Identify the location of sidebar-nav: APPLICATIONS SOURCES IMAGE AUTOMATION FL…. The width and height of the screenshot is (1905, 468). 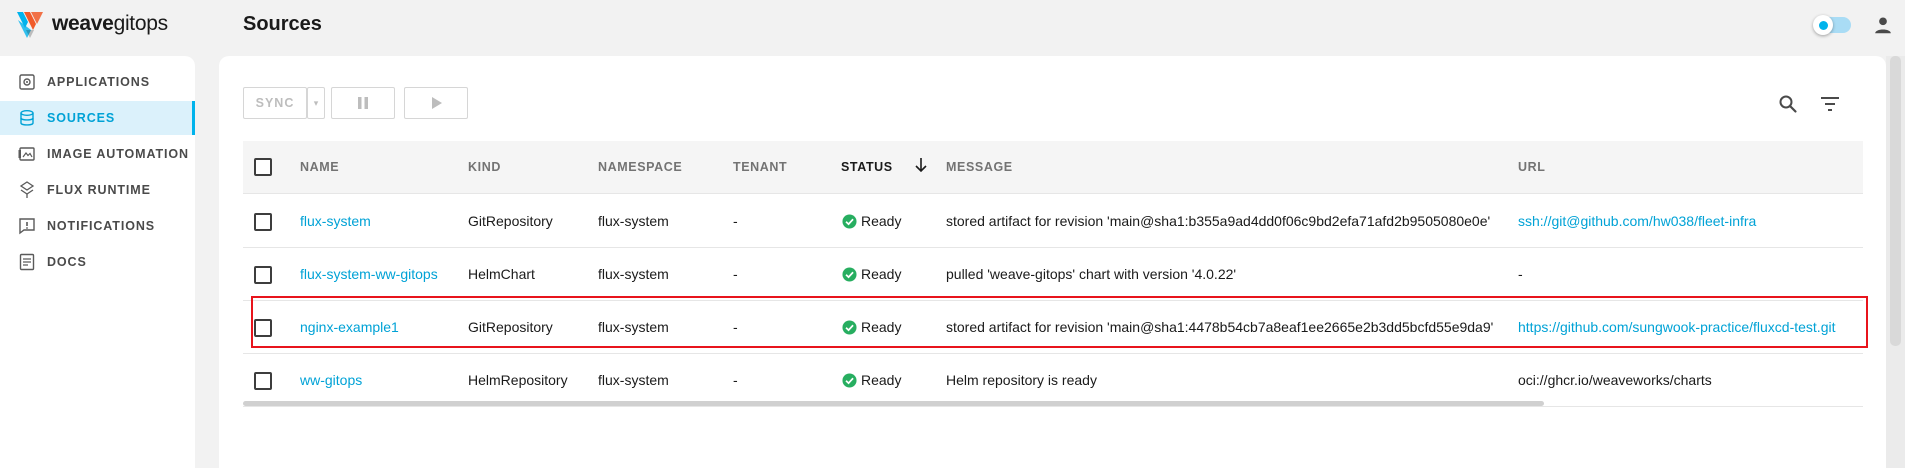
(97, 262).